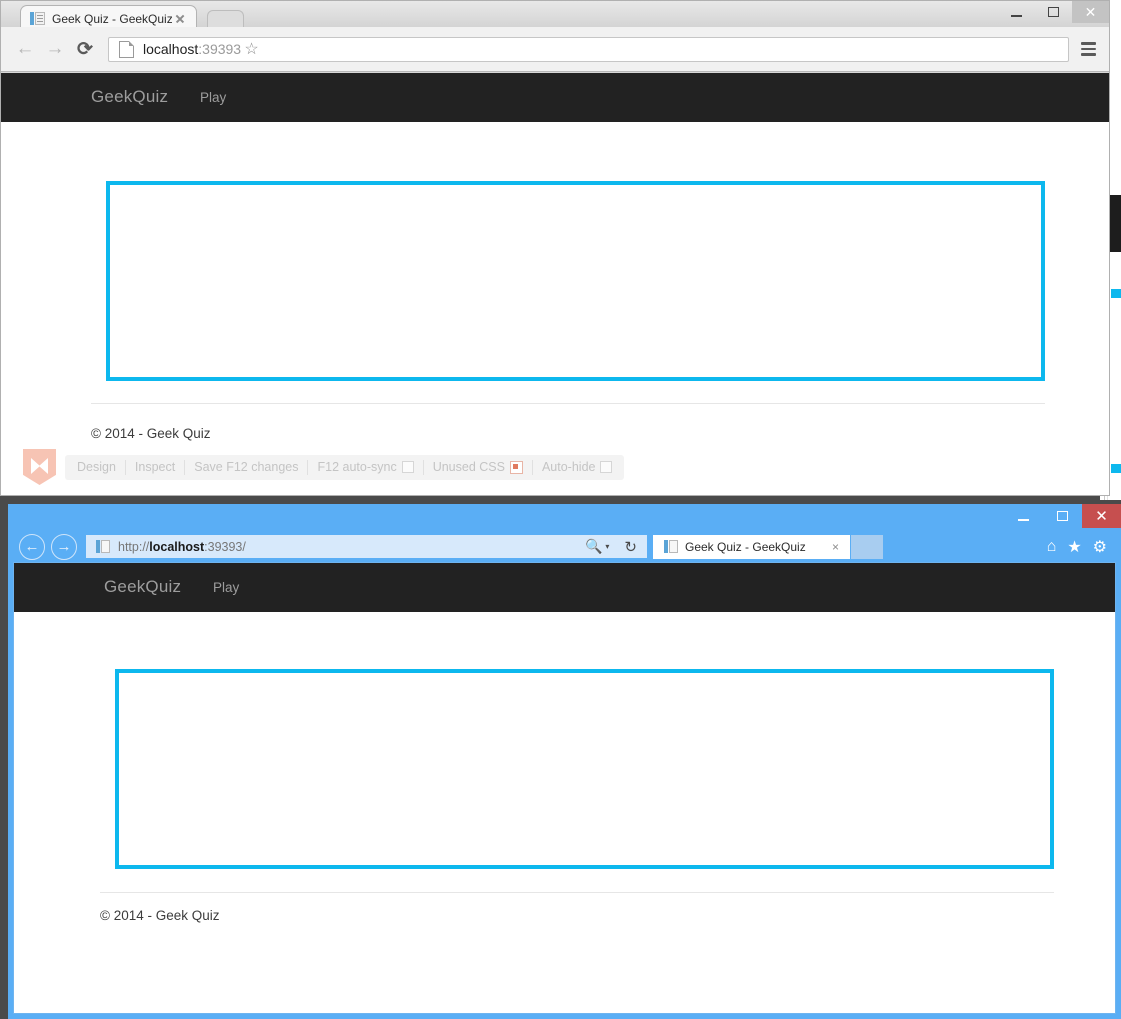 The image size is (1121, 1019). I want to click on browser-link-inspect-label: Inspect, so click(155, 467).